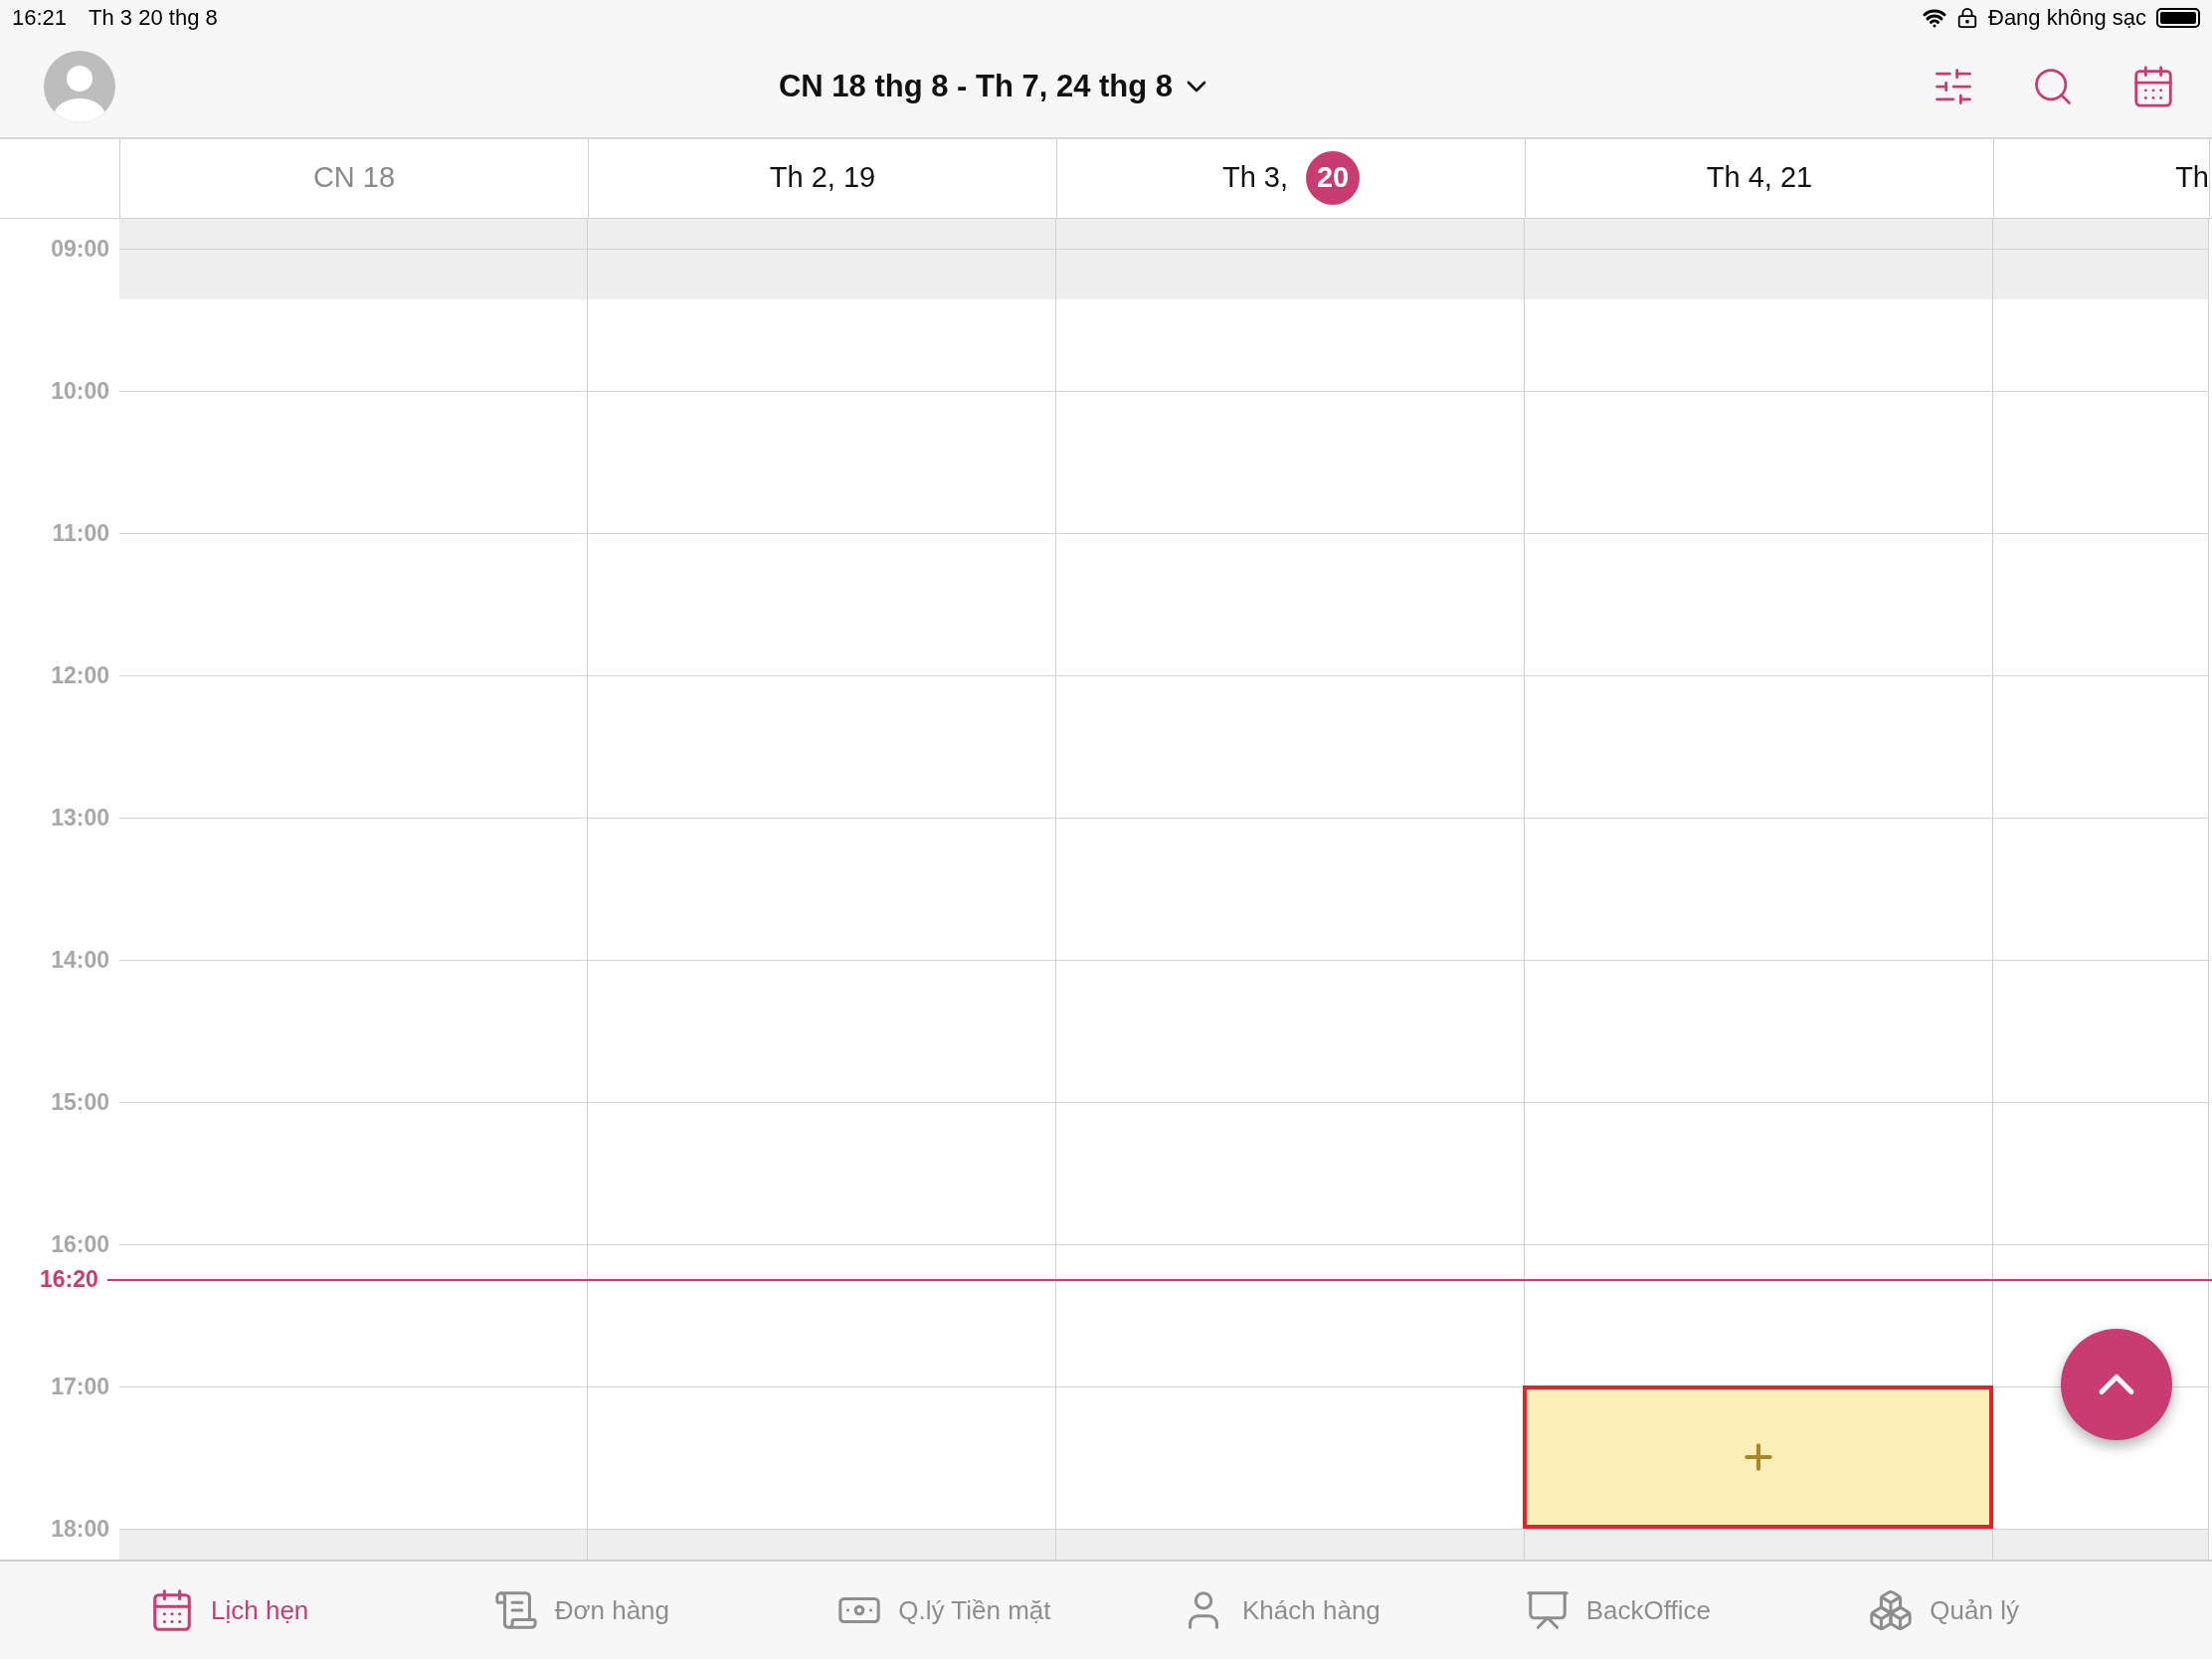 Image resolution: width=2212 pixels, height=1659 pixels. What do you see at coordinates (80, 1387) in the screenshot?
I see `hour-label: 17:00` at bounding box center [80, 1387].